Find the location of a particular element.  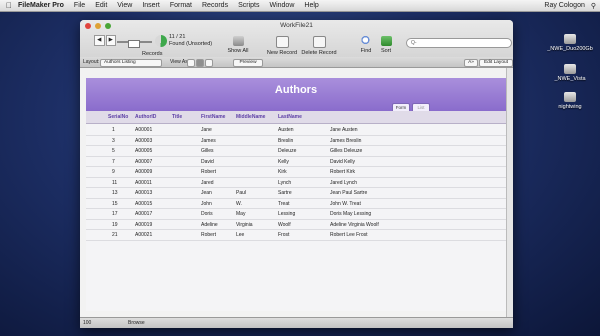

cell-full: David Kelly is located at coordinates (342, 162).